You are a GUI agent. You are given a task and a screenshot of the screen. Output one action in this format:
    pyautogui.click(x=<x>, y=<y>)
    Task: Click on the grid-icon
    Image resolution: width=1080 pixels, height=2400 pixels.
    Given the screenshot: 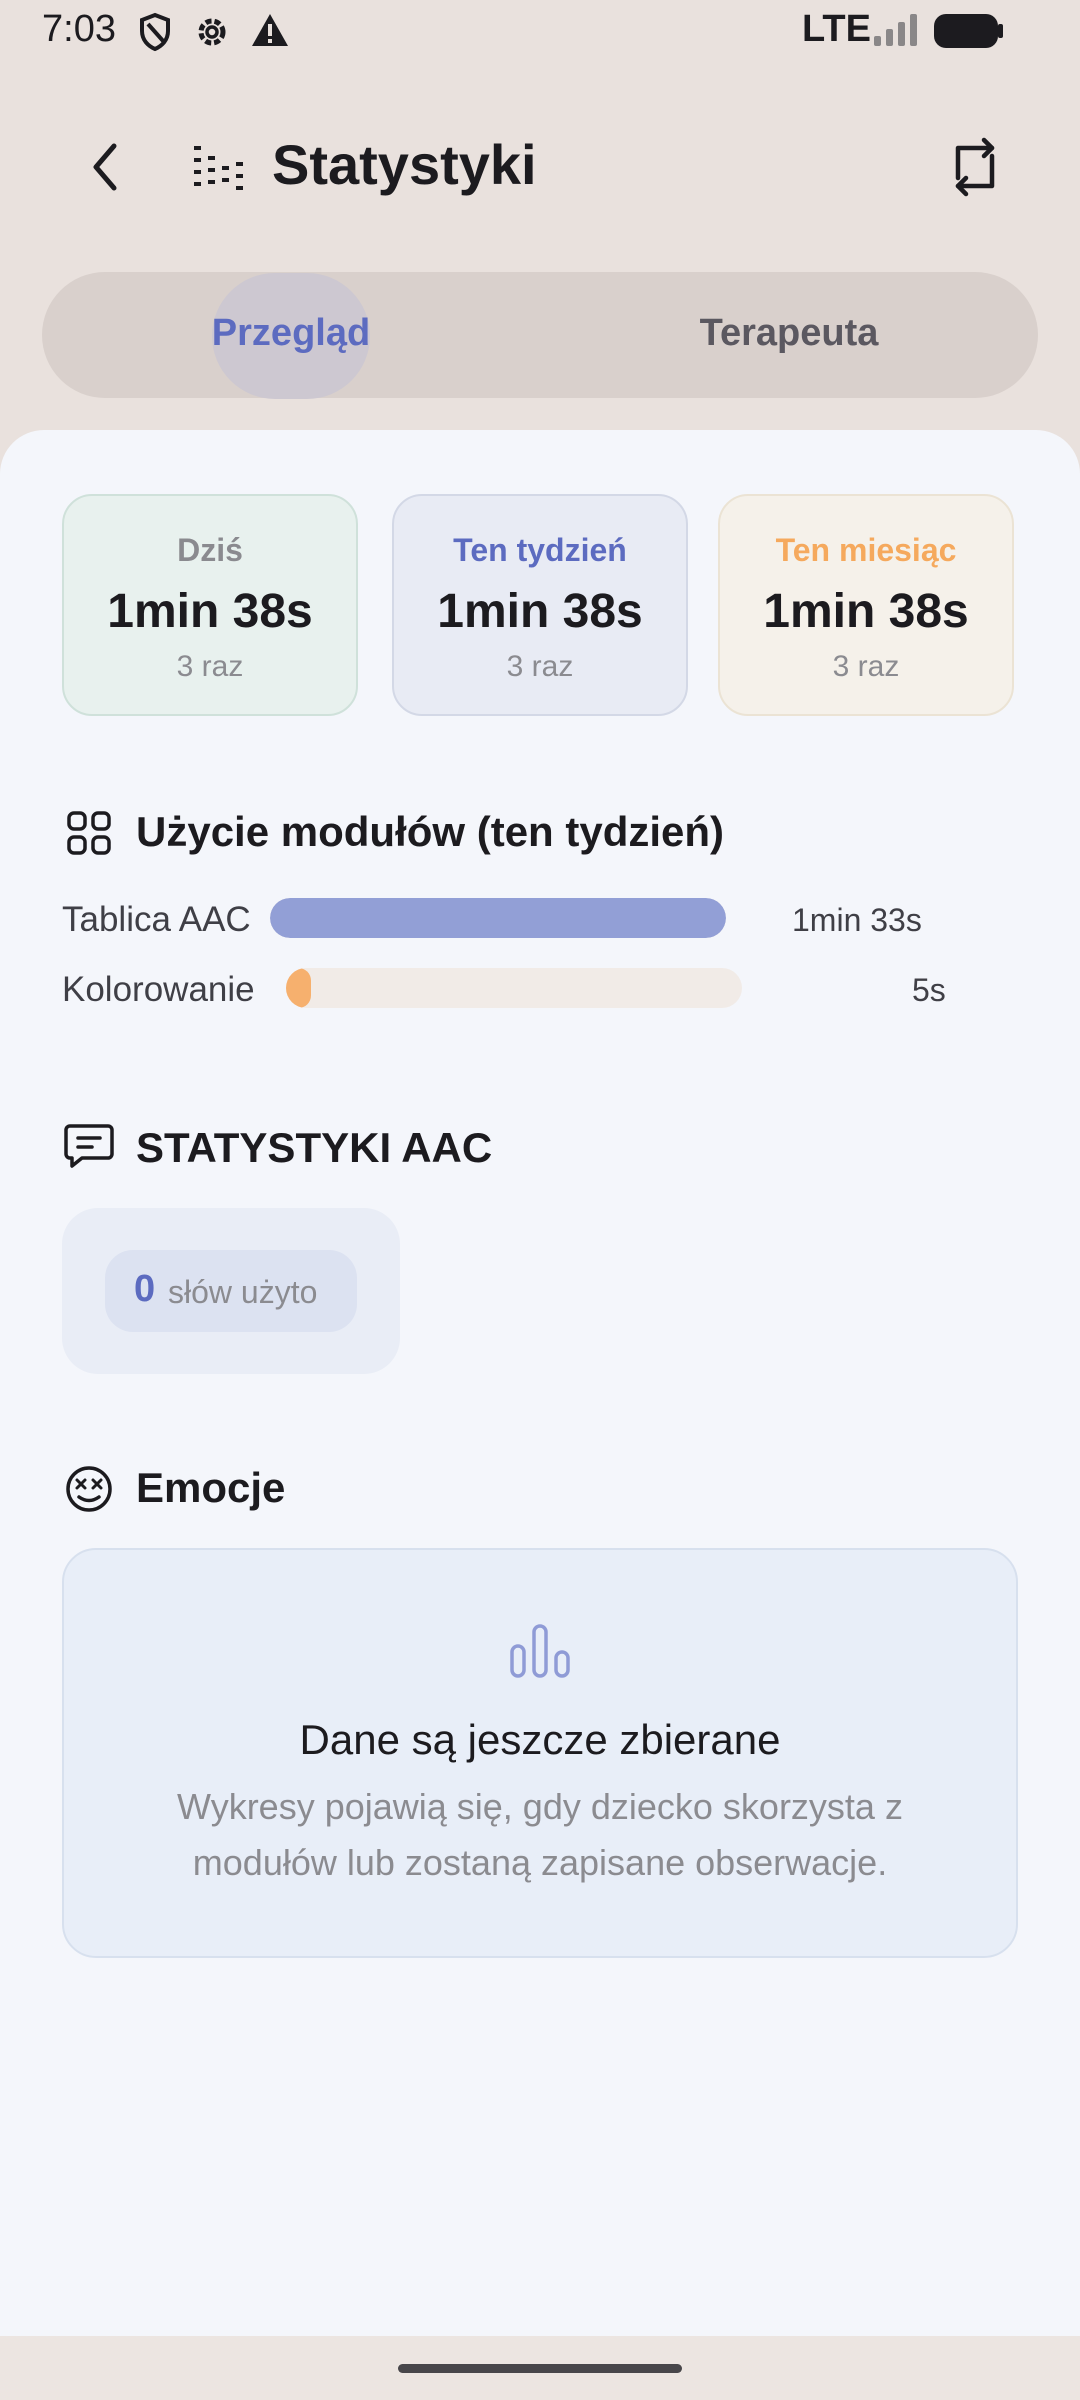 What is the action you would take?
    pyautogui.click(x=89, y=833)
    